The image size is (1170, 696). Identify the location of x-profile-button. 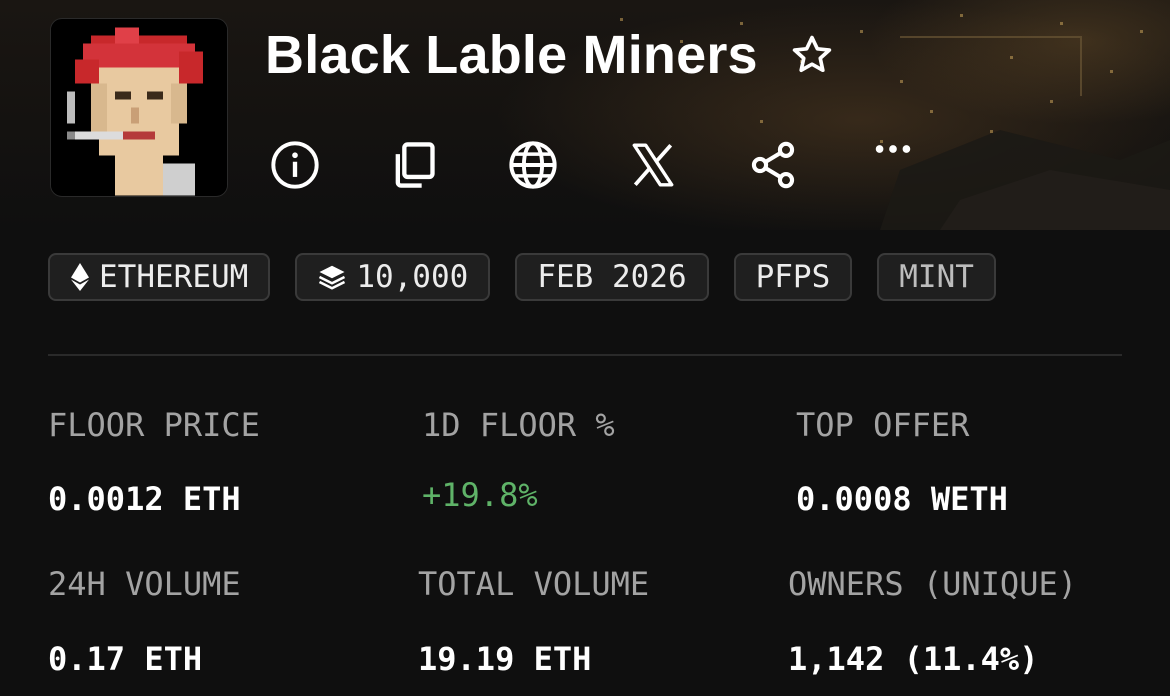
(653, 165).